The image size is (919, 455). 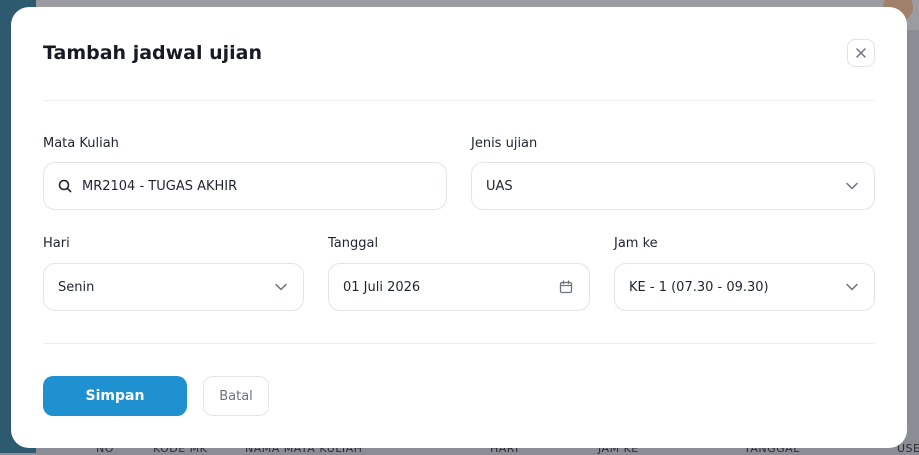 I want to click on close-icon, so click(x=861, y=53).